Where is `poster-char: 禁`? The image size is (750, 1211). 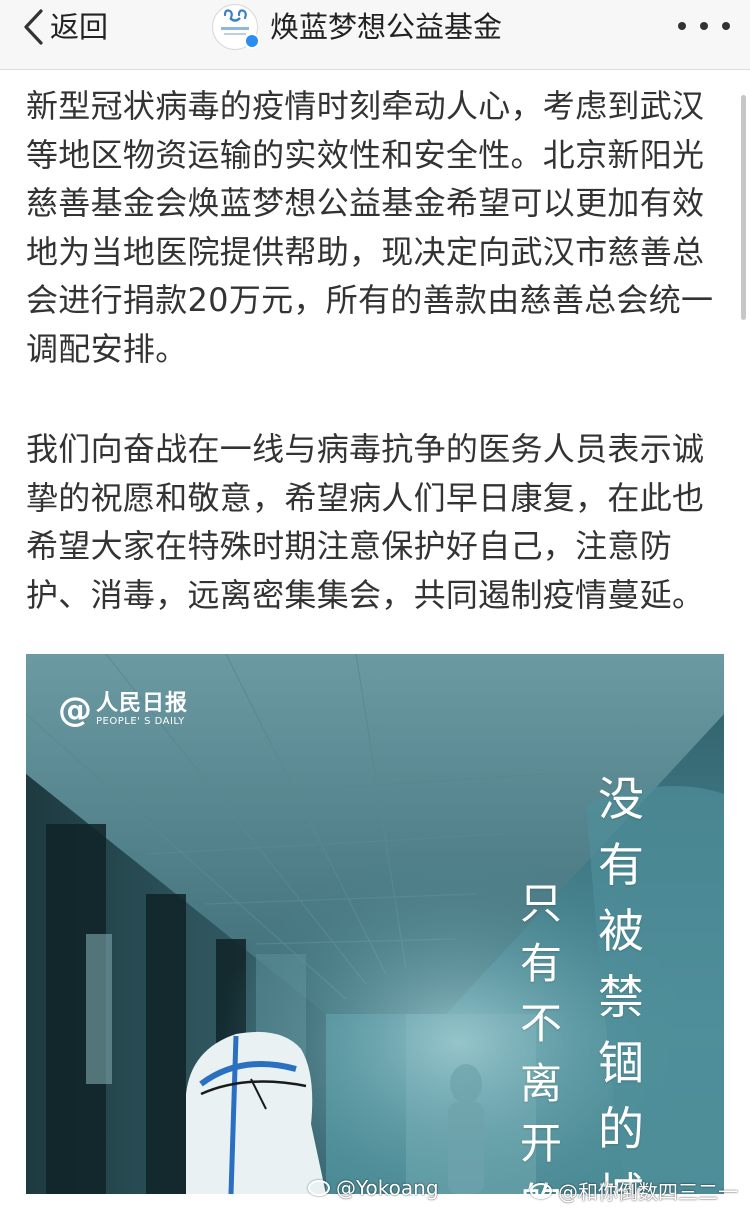
poster-char: 禁 is located at coordinates (621, 997).